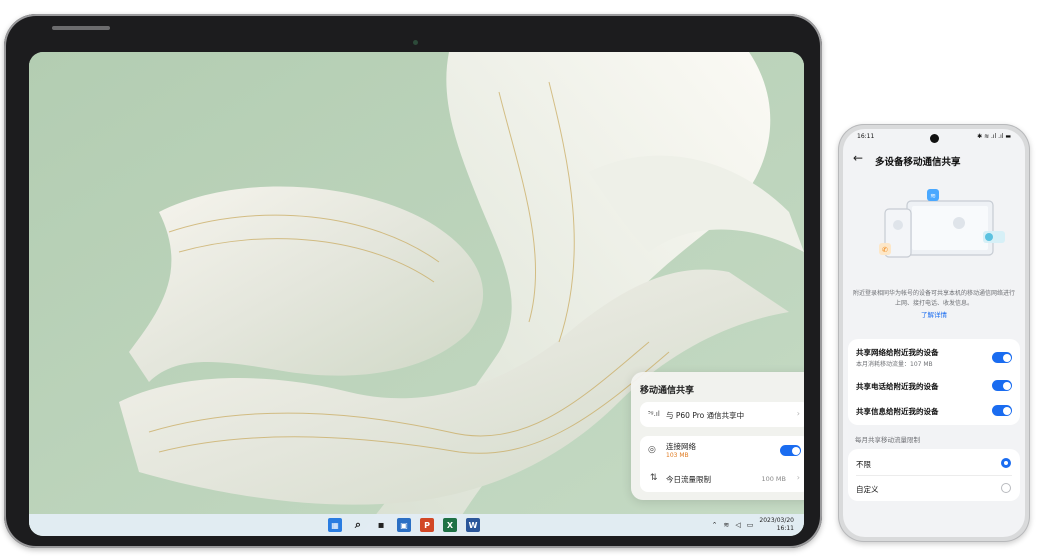 This screenshot has width=1040, height=560. I want to click on connect-network-label: 连接网络, so click(681, 446).